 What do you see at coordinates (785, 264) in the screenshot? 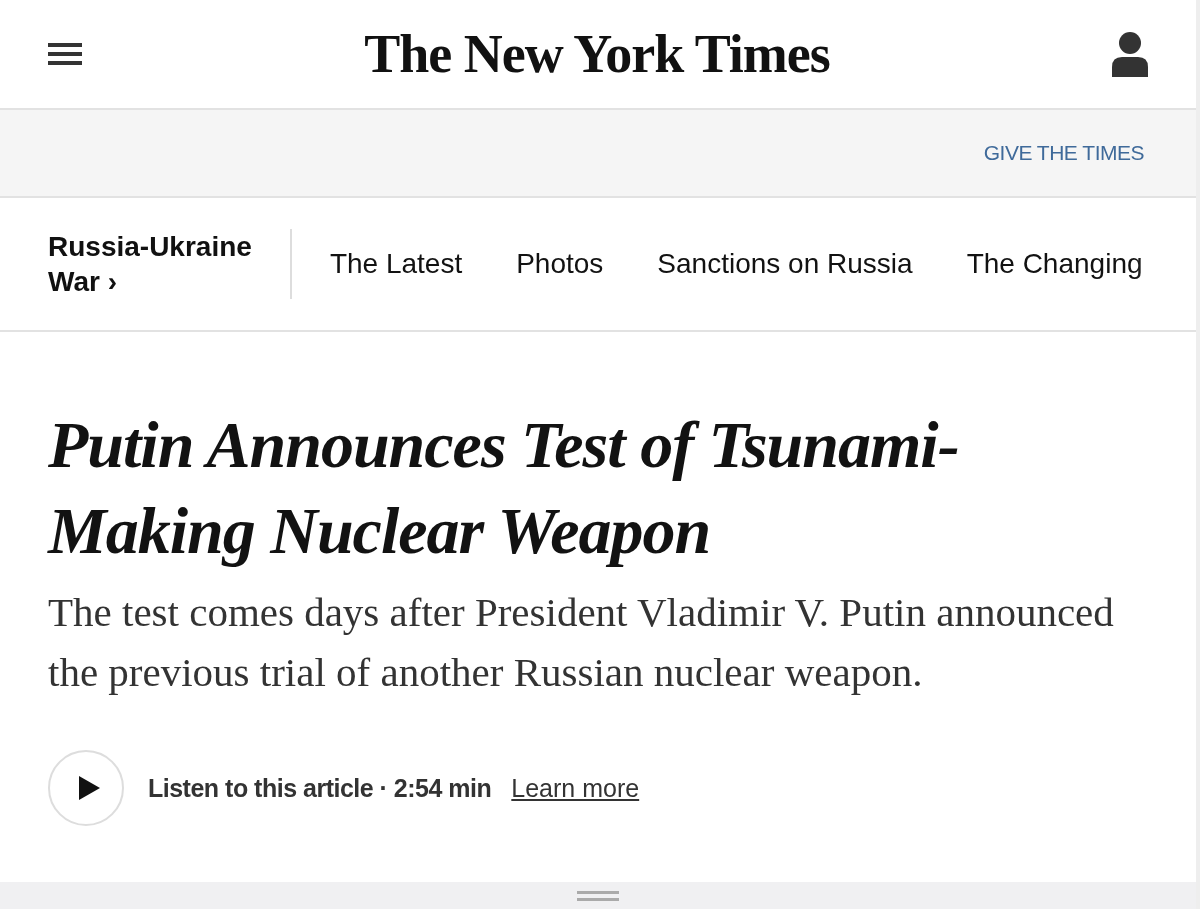
I see `nav-link: Sanctions on Russia` at bounding box center [785, 264].